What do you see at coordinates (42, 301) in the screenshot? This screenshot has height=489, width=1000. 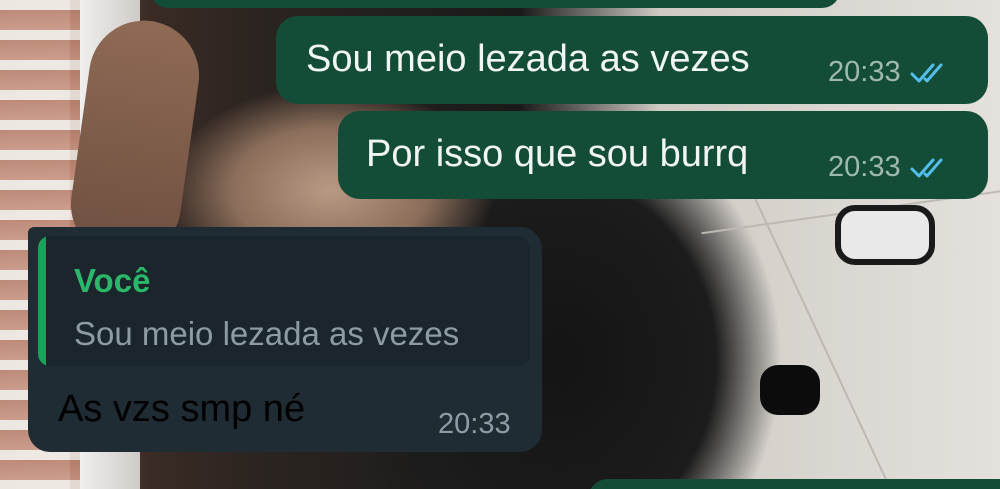 I see `reply-quote-accent-bar` at bounding box center [42, 301].